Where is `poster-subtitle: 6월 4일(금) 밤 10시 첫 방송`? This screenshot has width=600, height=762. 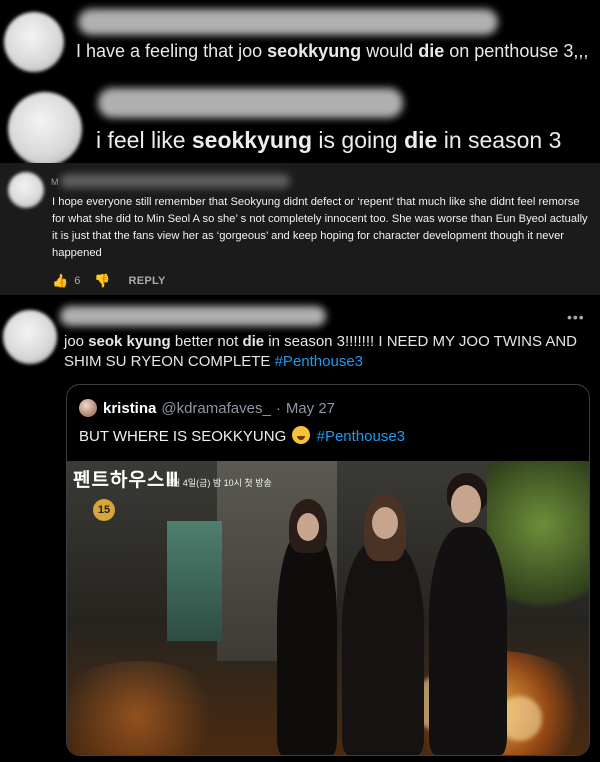 poster-subtitle: 6월 4일(금) 밤 10시 첫 방송 is located at coordinates (219, 483).